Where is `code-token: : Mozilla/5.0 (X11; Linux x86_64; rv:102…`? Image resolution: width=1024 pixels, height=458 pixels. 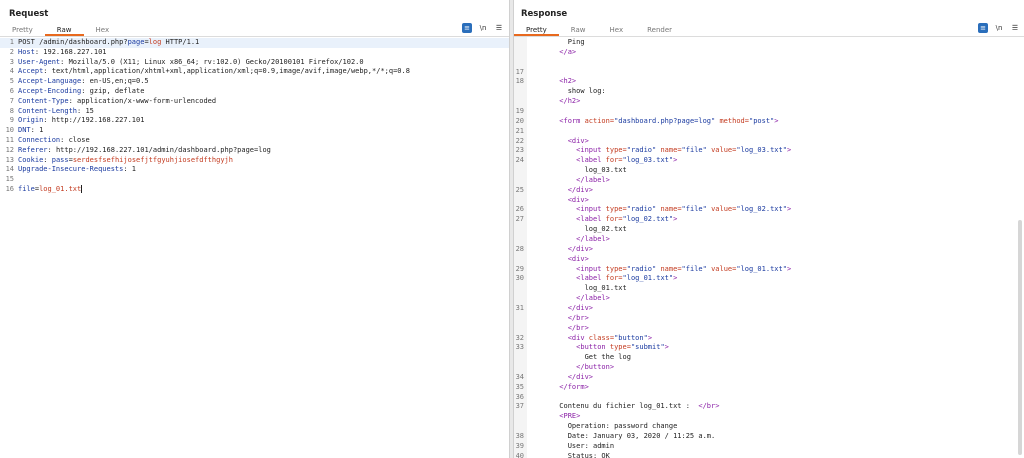 code-token: : Mozilla/5.0 (X11; Linux x86_64; rv:102… is located at coordinates (212, 61).